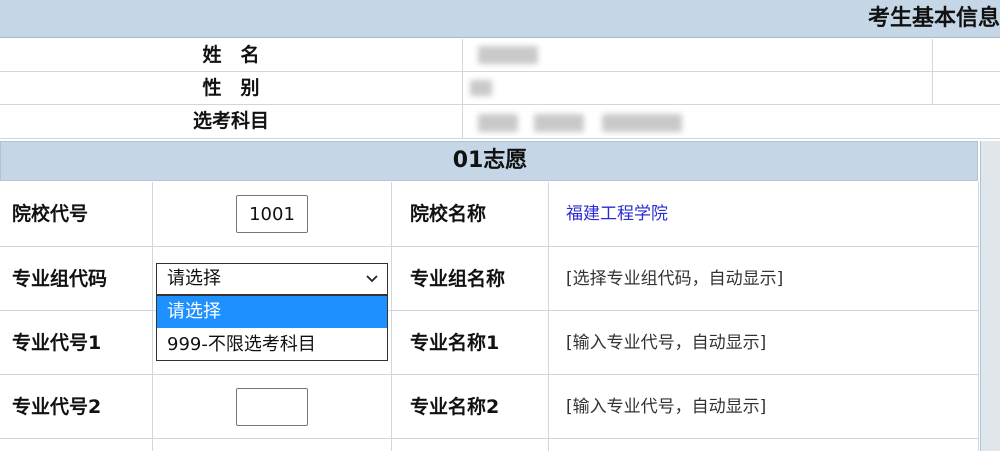 Image resolution: width=1000 pixels, height=451 pixels. Describe the element at coordinates (194, 278) in the screenshot. I see `group-code-selected: 请选择` at that location.